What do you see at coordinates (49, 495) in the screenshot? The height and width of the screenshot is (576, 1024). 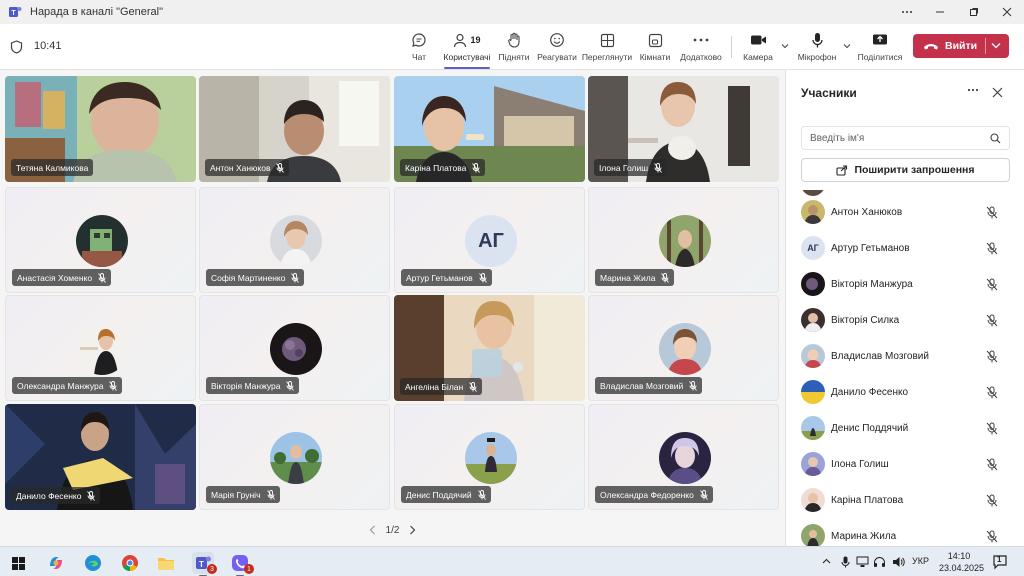 I see `participant-name: Данило Фесенко` at bounding box center [49, 495].